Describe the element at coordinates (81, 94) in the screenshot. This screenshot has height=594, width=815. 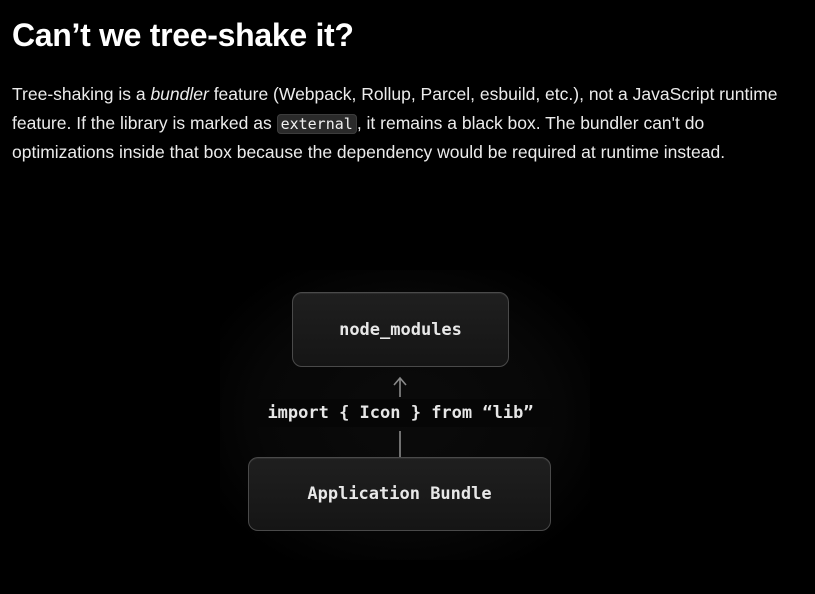
I see `paragraph-text-1: Tree-shaking is a` at that location.